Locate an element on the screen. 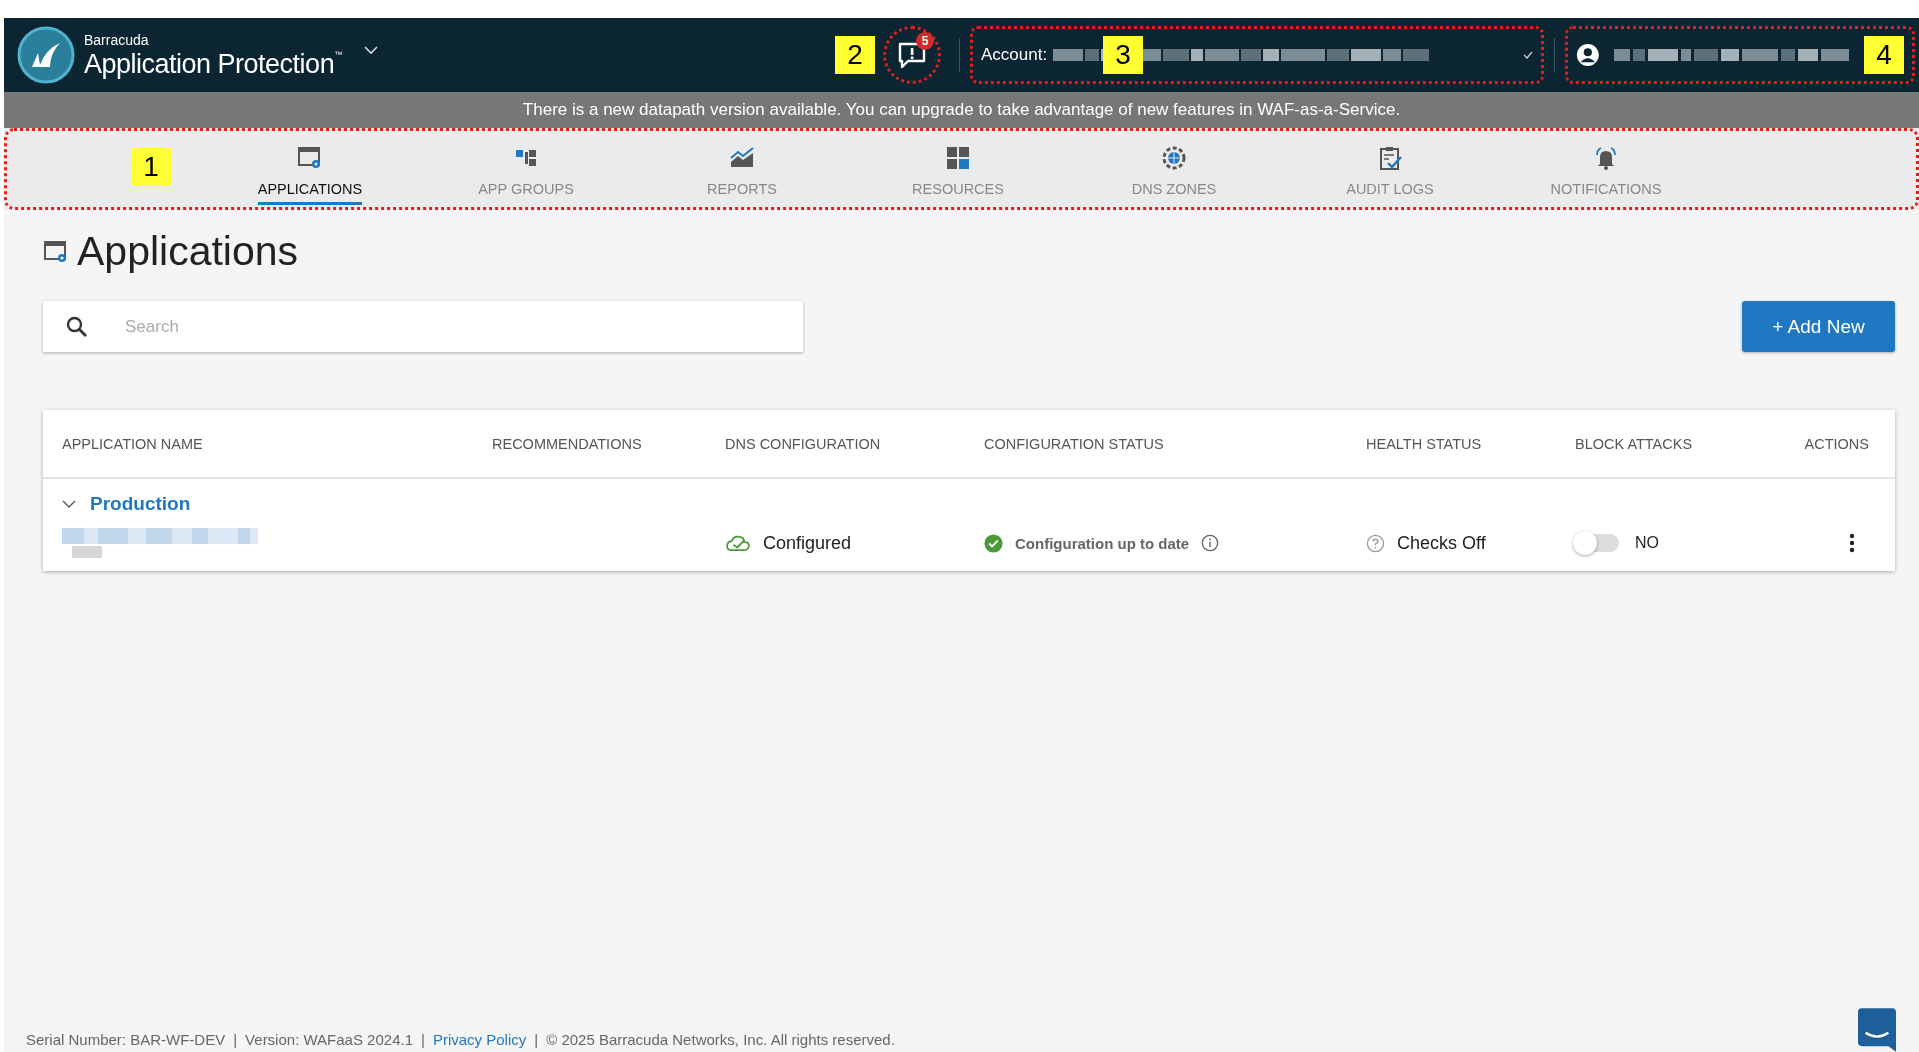  more-options-icon is located at coordinates (1852, 543).